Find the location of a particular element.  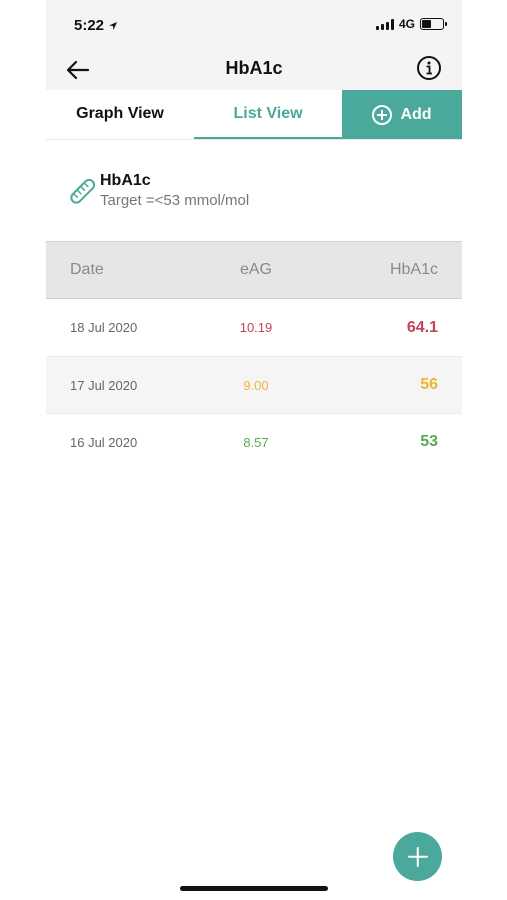

metric-header: HbA1c Target =<53 mmol/mol is located at coordinates (254, 190).